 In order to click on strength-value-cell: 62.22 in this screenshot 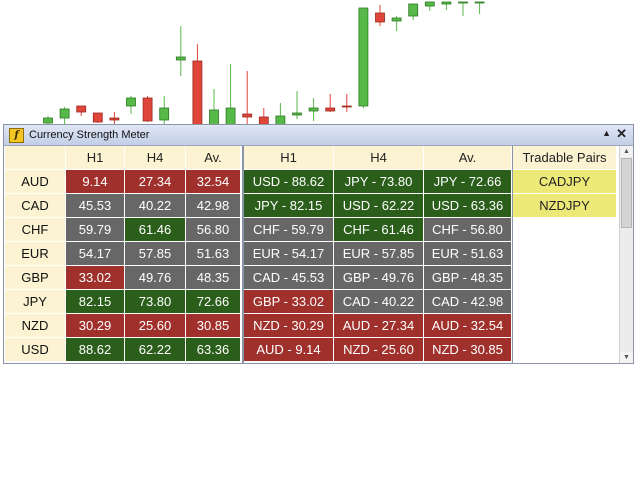, I will do `click(155, 350)`.